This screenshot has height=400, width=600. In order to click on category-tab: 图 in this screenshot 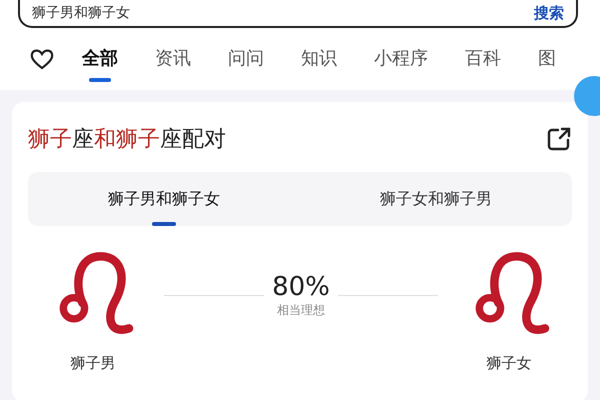, I will do `click(547, 59)`.